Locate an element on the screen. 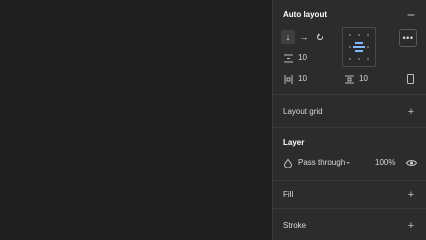 Image resolution: width=426 pixels, height=240 pixels. layer-title: Layer is located at coordinates (294, 142).